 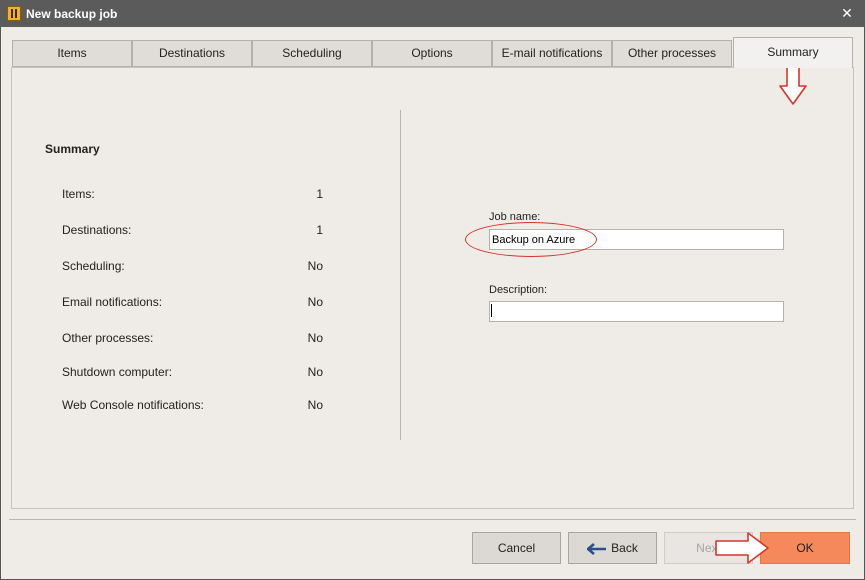 What do you see at coordinates (515, 217) in the screenshot?
I see `job-name-label: Job name:` at bounding box center [515, 217].